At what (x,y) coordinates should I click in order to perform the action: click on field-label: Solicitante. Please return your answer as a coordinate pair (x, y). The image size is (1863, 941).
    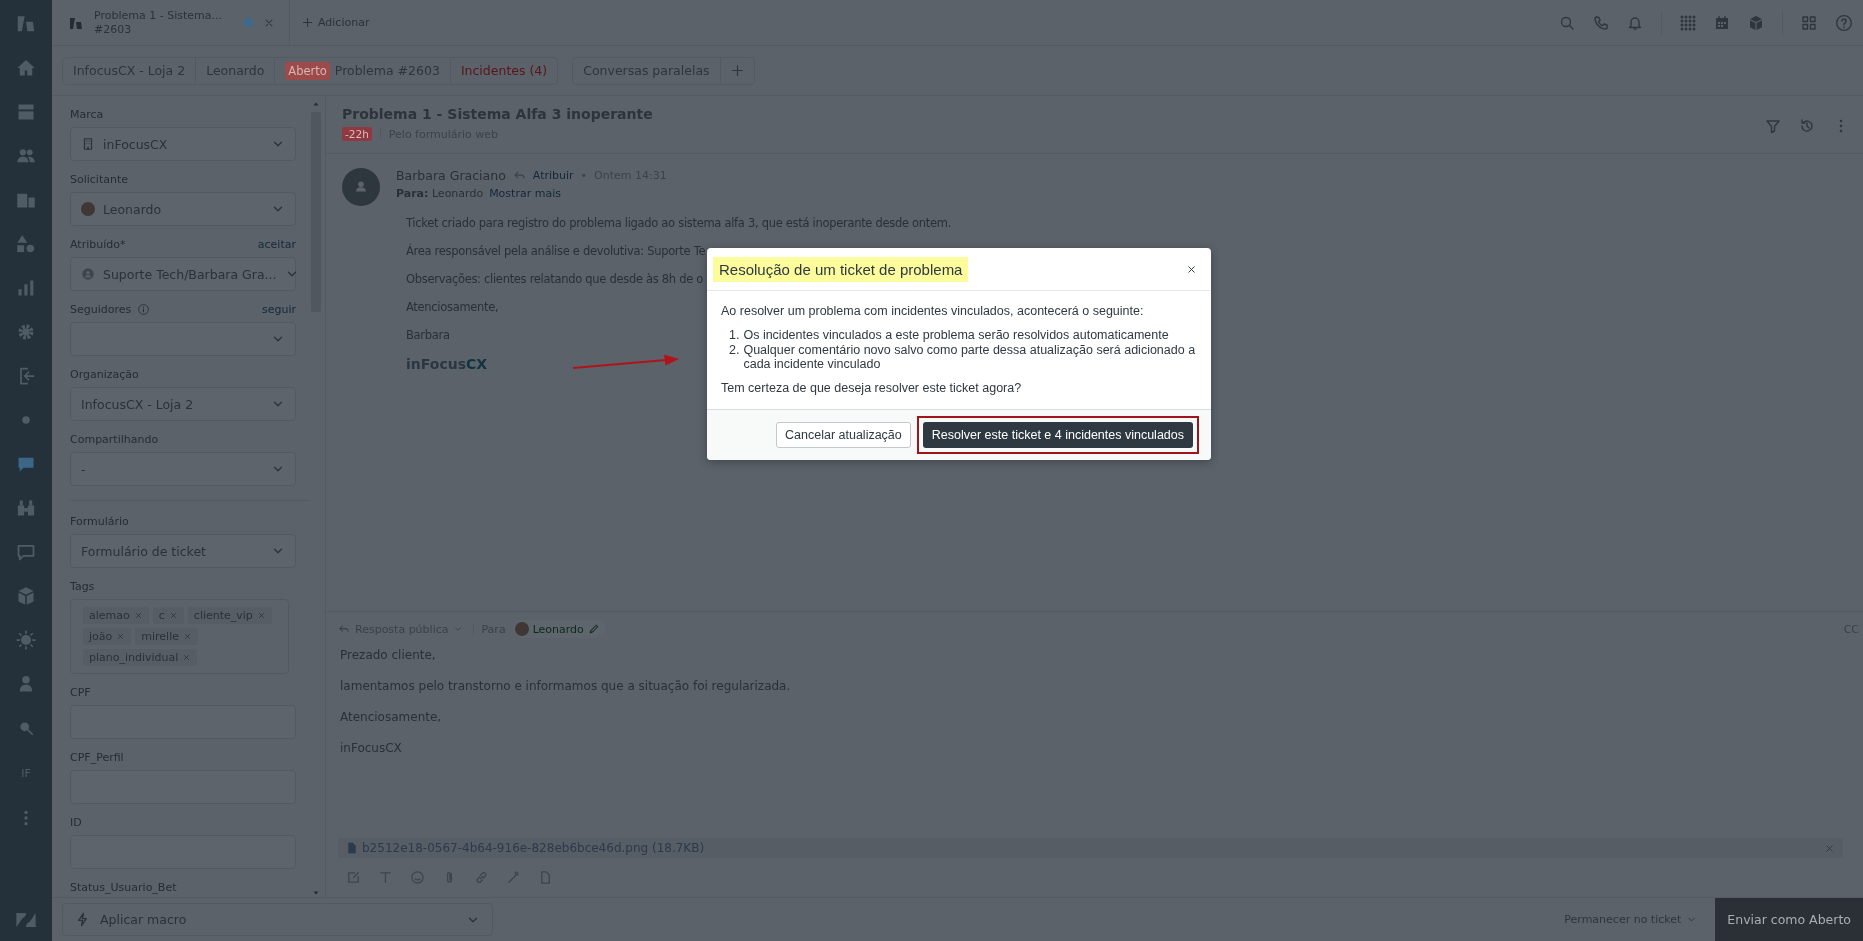
    Looking at the image, I should click on (99, 179).